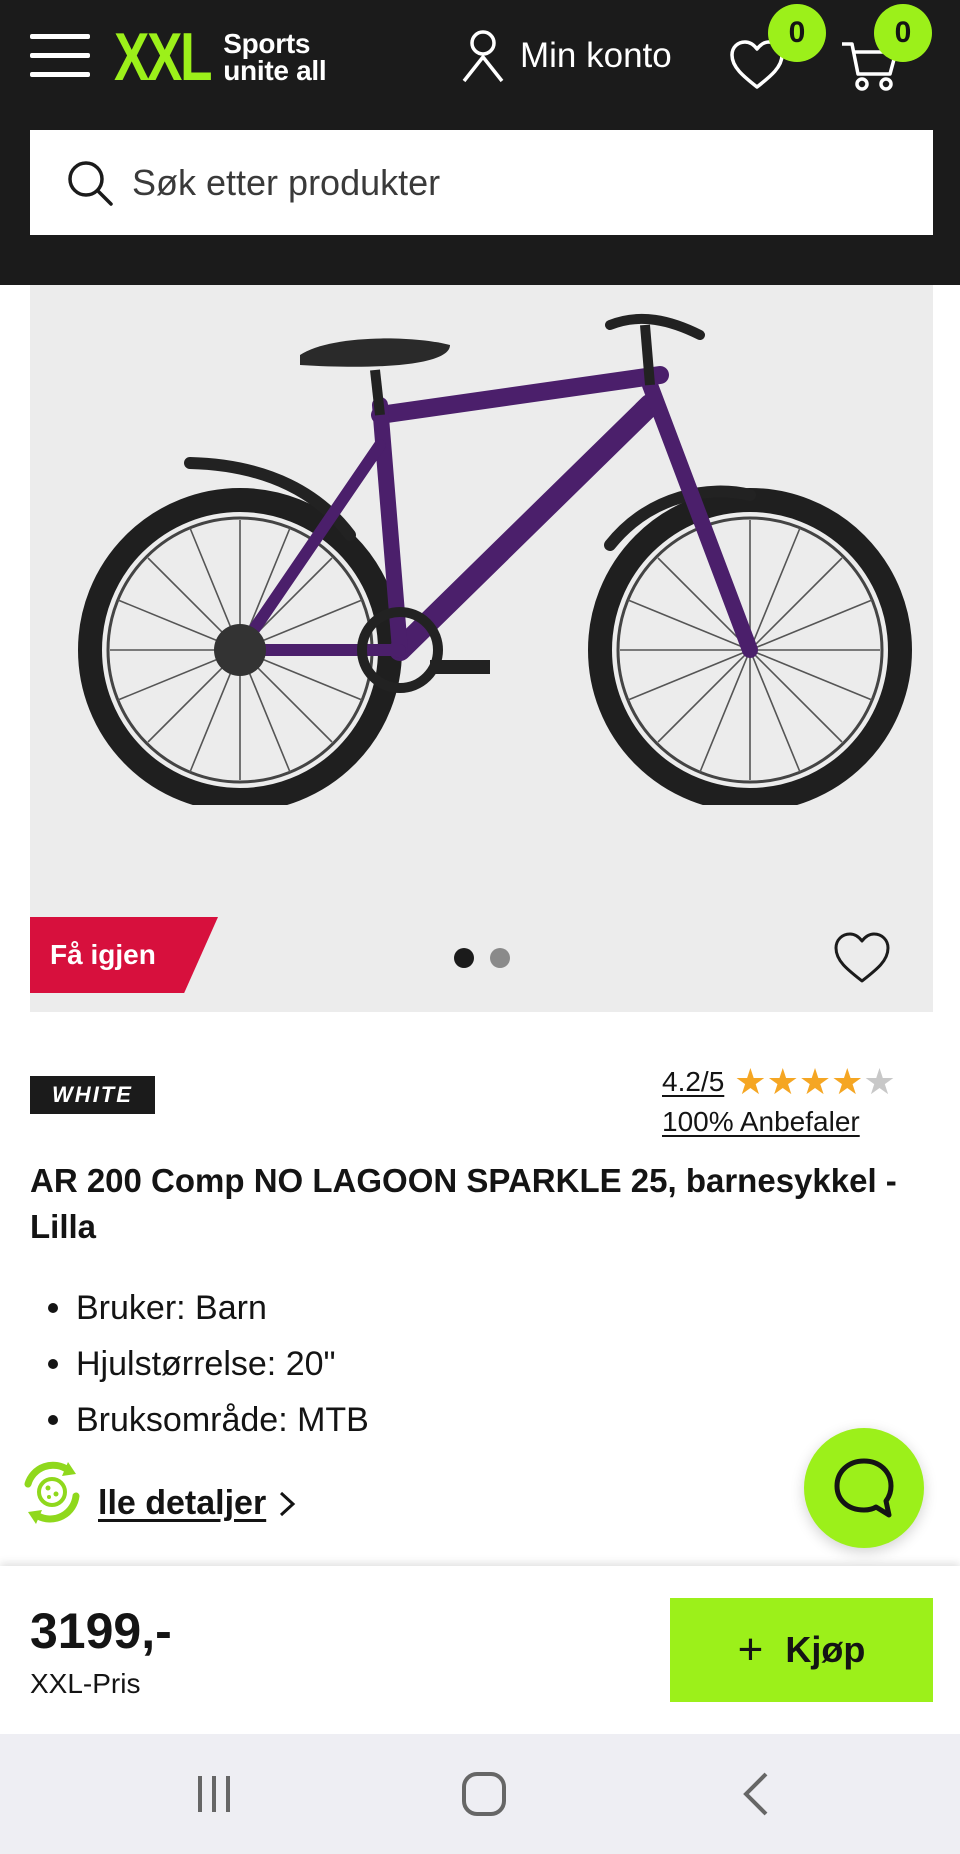 The width and height of the screenshot is (960, 1854). What do you see at coordinates (90, 183) in the screenshot?
I see `search-icon` at bounding box center [90, 183].